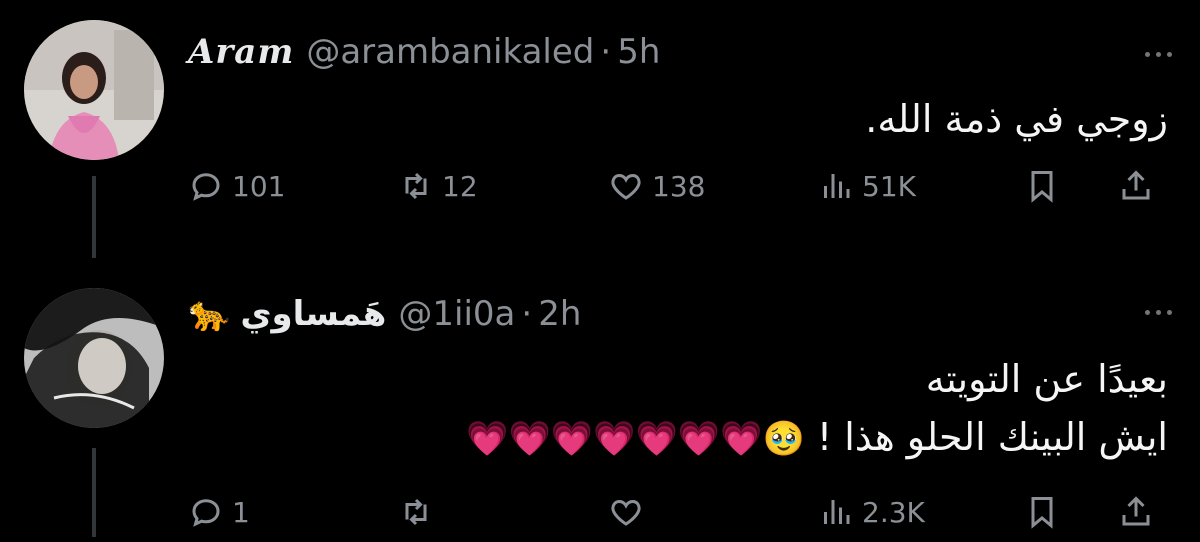  I want to click on like-count: 138, so click(679, 186).